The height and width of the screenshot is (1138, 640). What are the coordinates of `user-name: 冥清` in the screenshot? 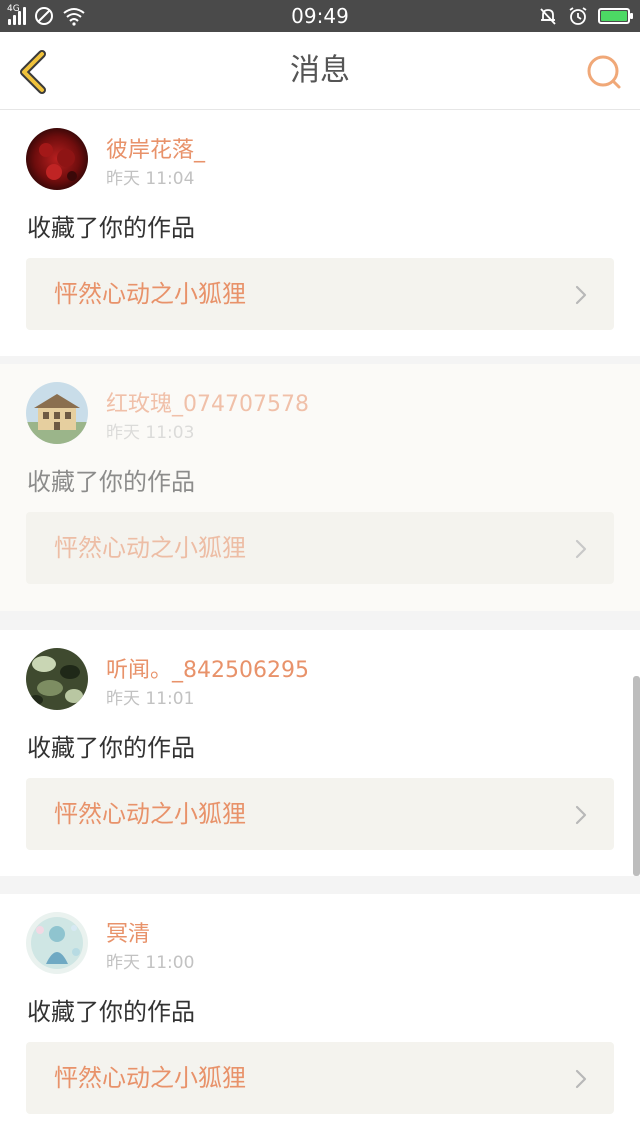 It's located at (128, 932).